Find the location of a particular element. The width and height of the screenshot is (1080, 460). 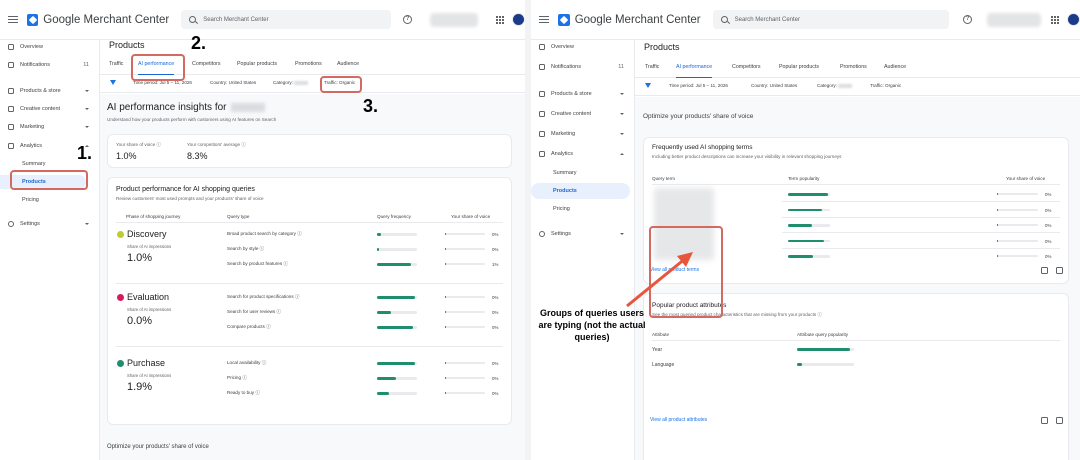

phase-evaluation-icon is located at coordinates (120, 297).